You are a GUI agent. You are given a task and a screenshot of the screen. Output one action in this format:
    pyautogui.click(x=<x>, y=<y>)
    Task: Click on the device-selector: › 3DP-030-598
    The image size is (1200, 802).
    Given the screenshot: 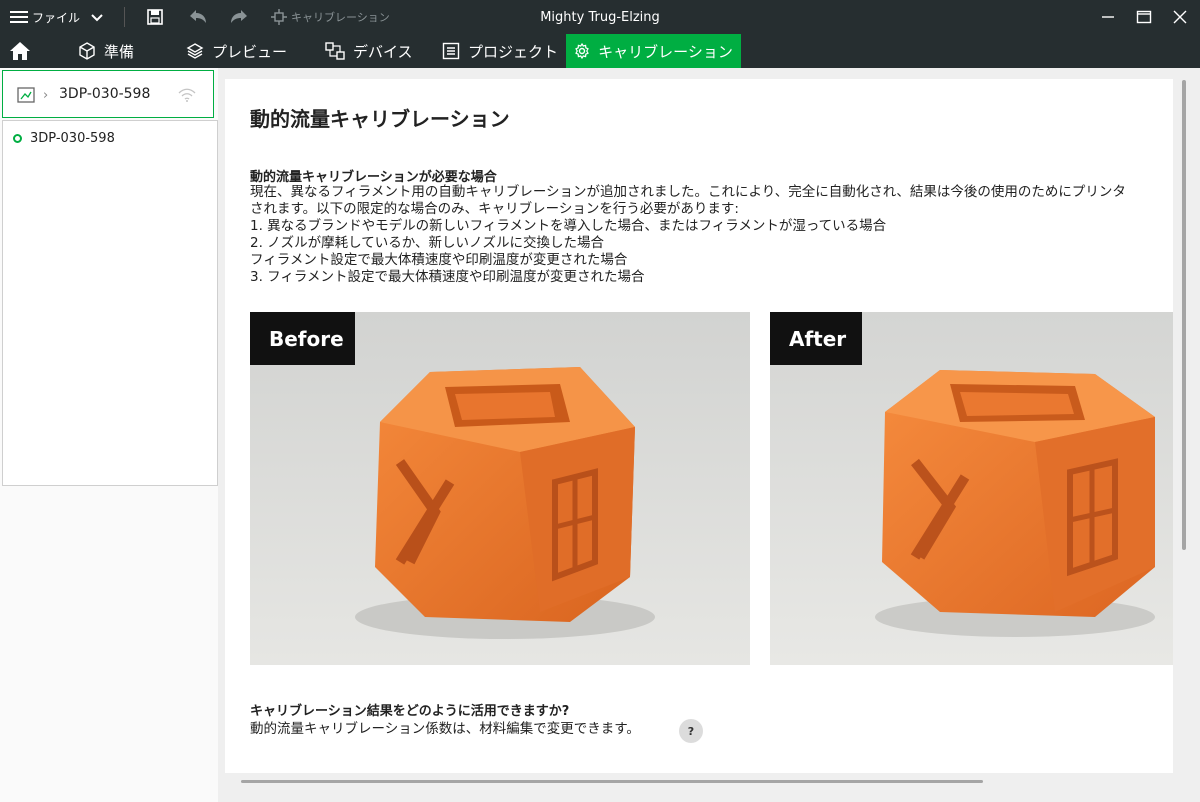 What is the action you would take?
    pyautogui.click(x=108, y=94)
    